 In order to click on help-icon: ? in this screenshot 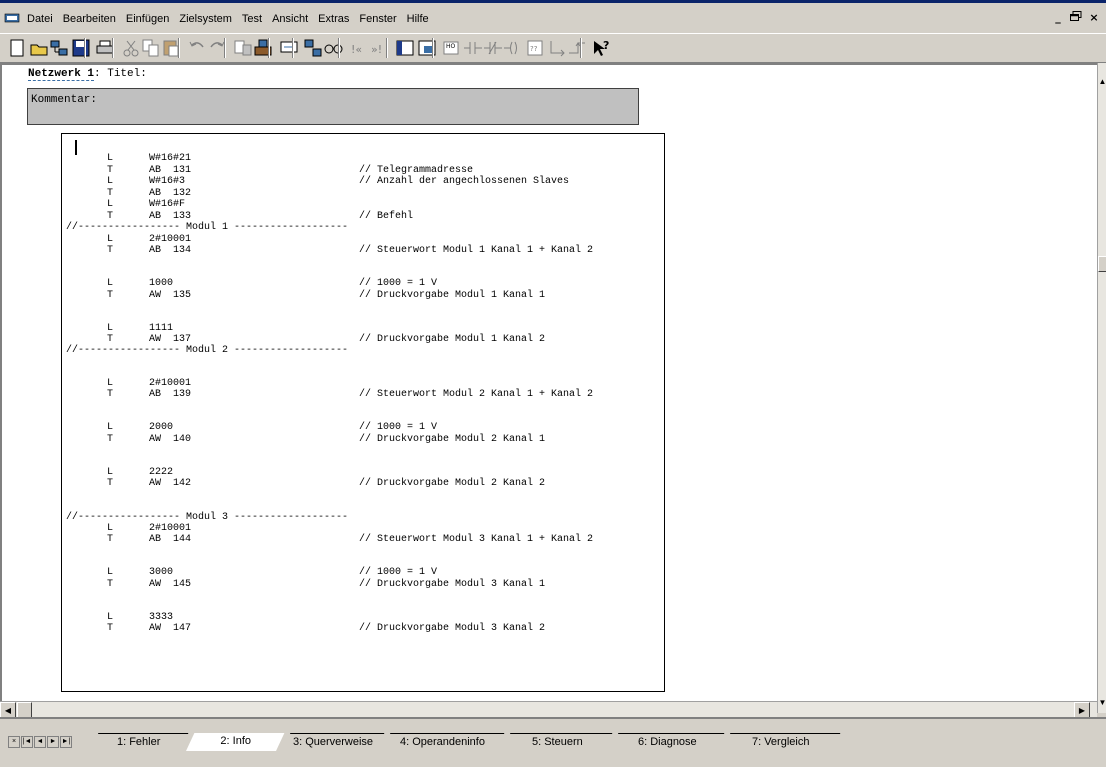, I will do `click(601, 48)`.